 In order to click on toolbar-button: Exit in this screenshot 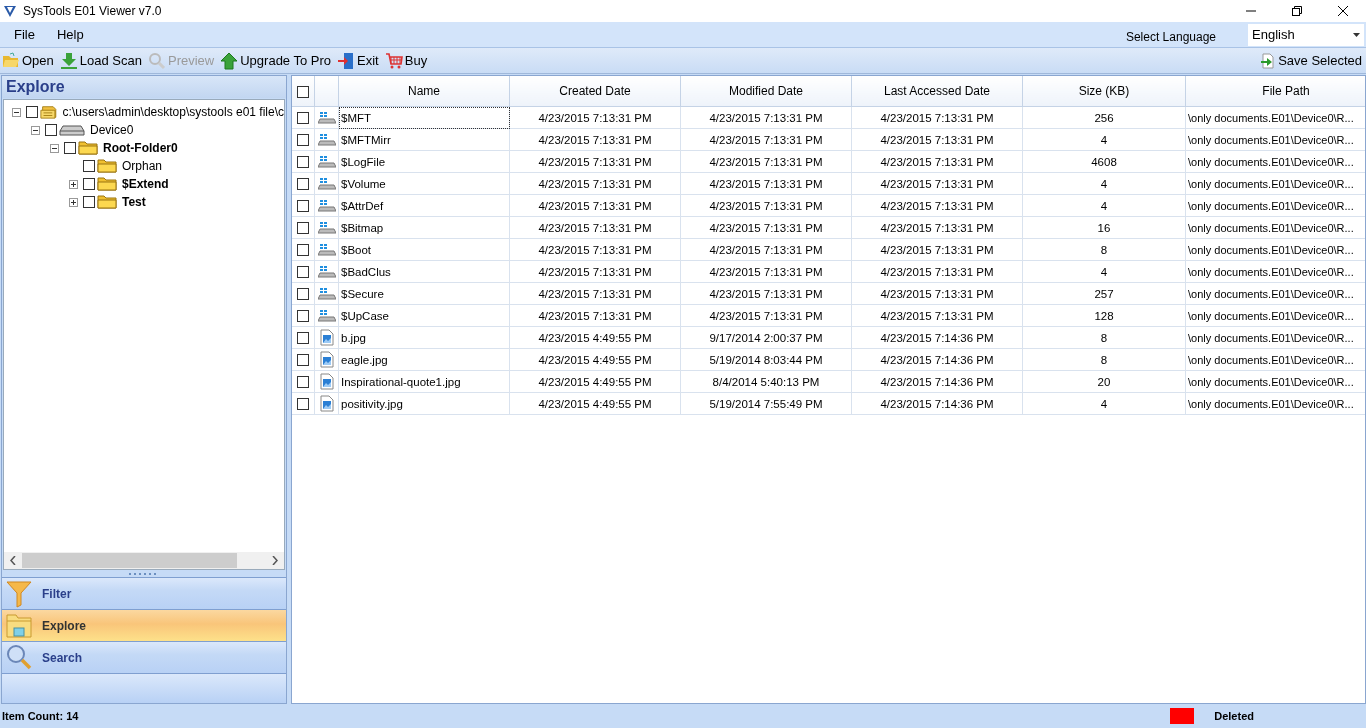, I will do `click(359, 60)`.